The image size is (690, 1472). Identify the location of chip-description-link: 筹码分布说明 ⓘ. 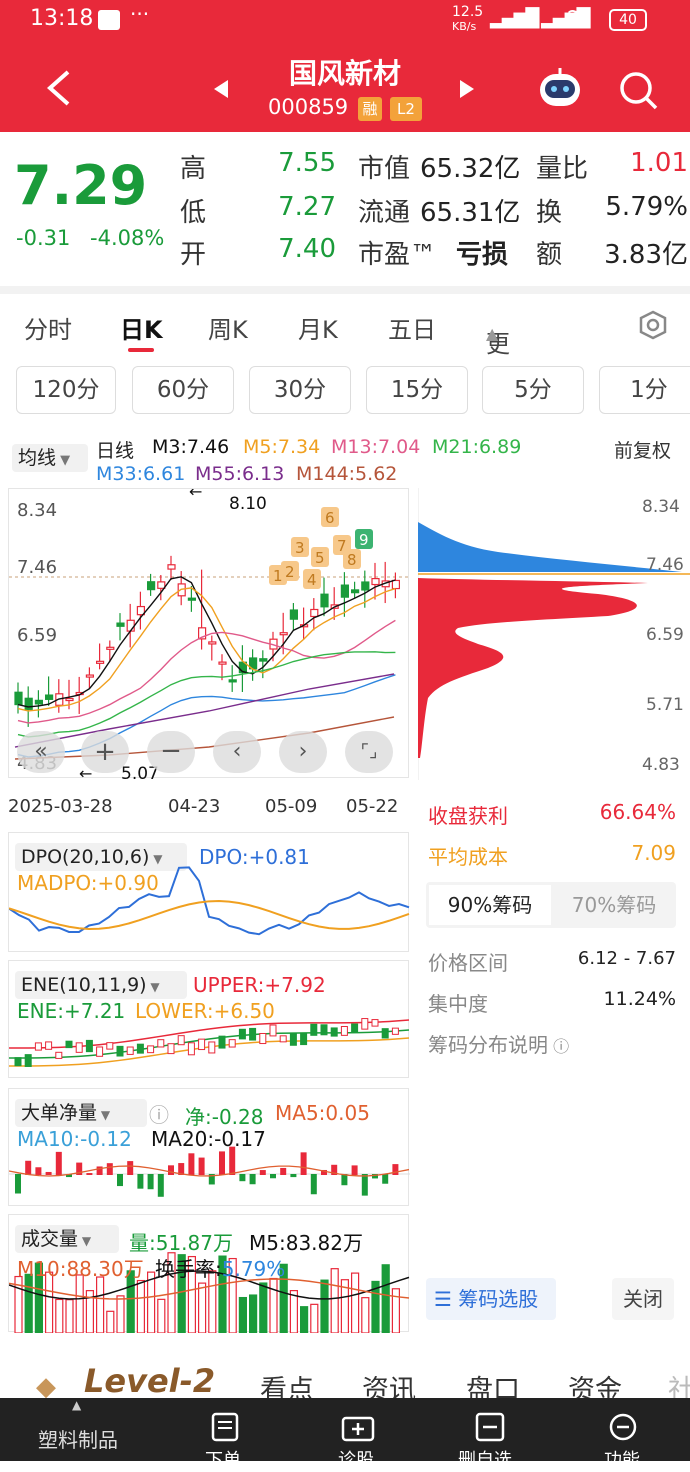
(498, 1043).